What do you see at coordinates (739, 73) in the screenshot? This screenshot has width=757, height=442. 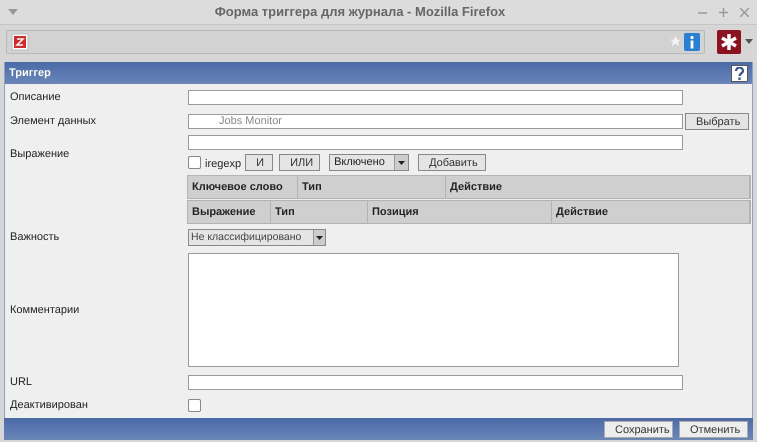 I see `help-icon` at bounding box center [739, 73].